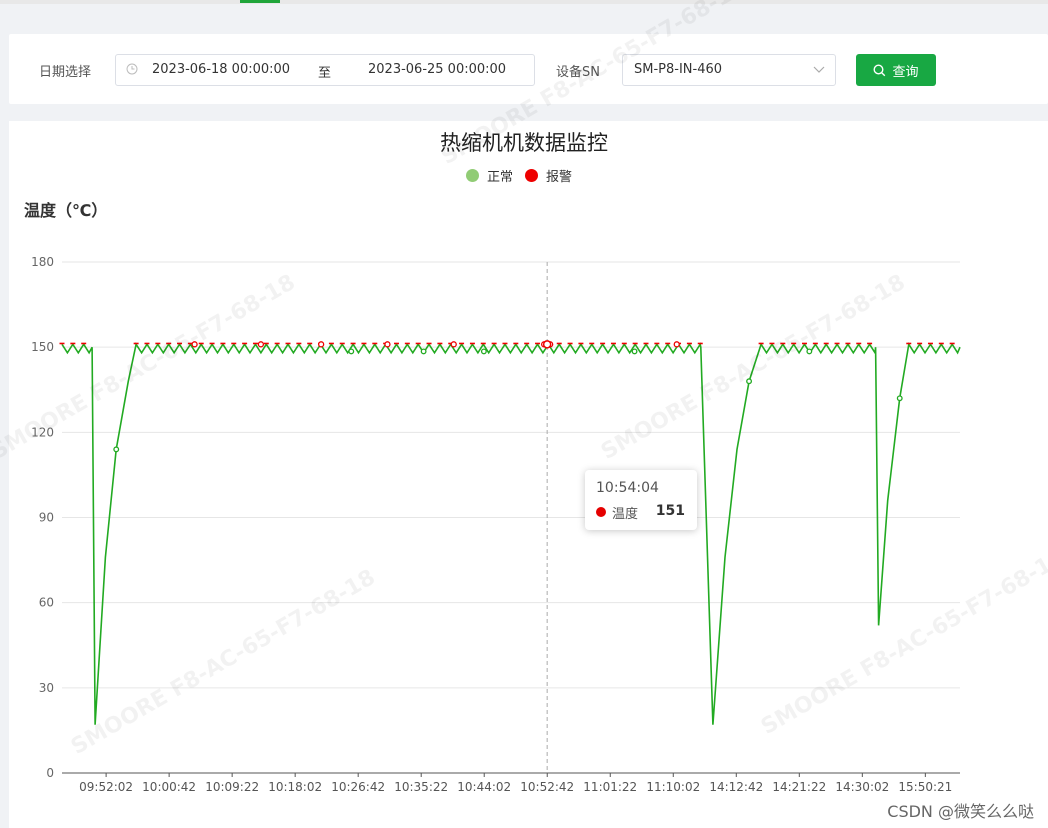 The height and width of the screenshot is (828, 1048). I want to click on highlight-point, so click(547, 344).